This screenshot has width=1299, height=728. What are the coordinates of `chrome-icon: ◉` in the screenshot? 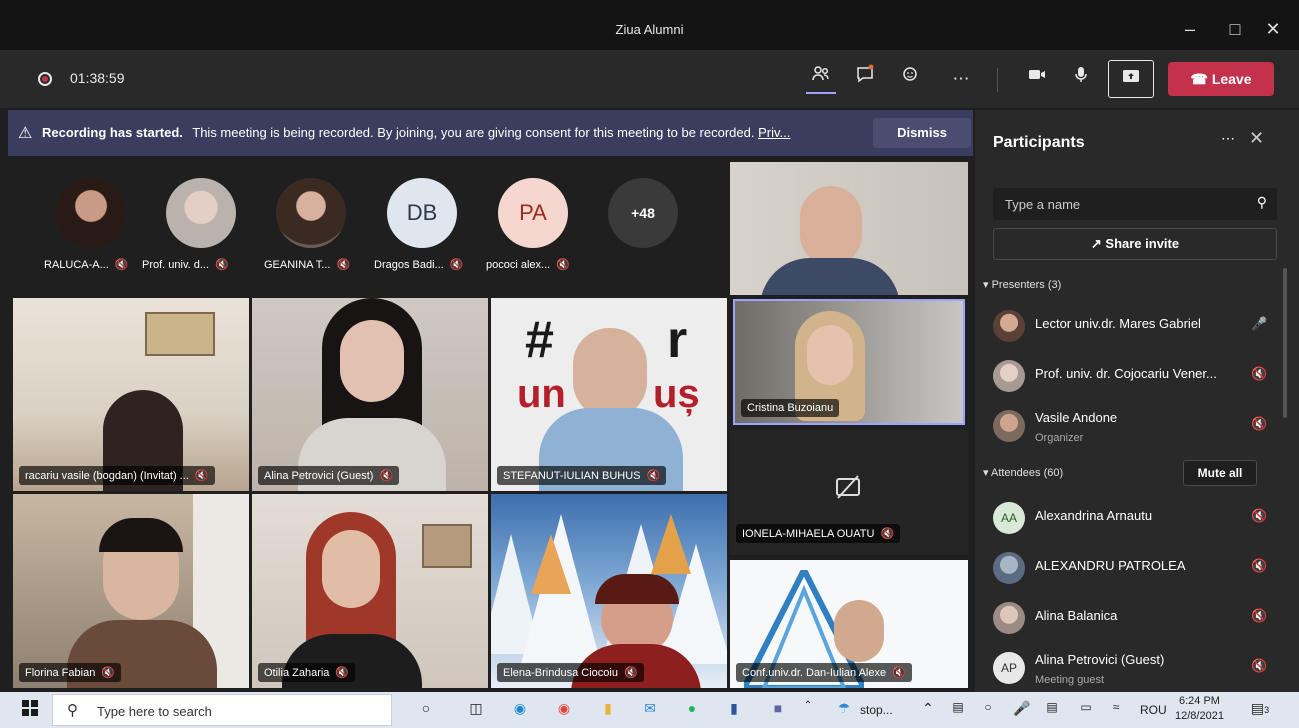 It's located at (564, 708).